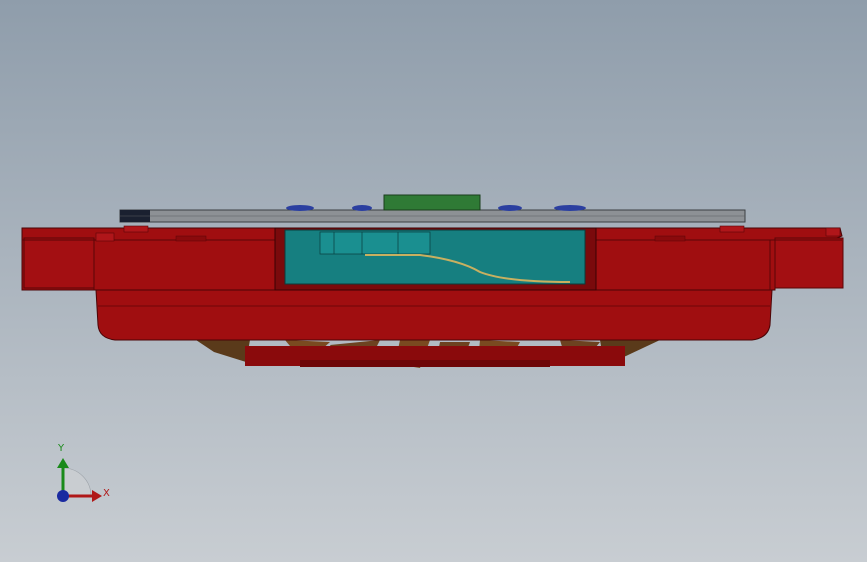 The image size is (867, 562). I want to click on axis-triad, so click(79, 480).